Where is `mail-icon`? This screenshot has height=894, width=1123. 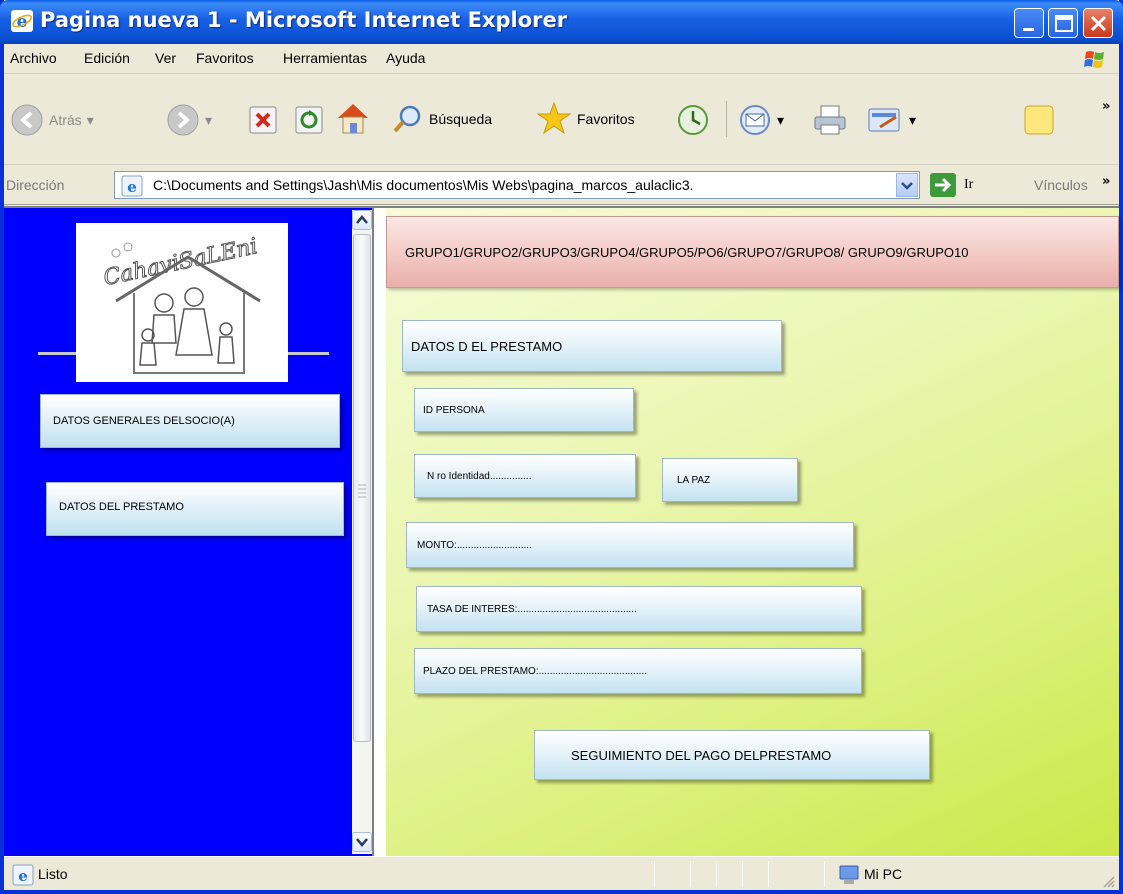 mail-icon is located at coordinates (755, 120).